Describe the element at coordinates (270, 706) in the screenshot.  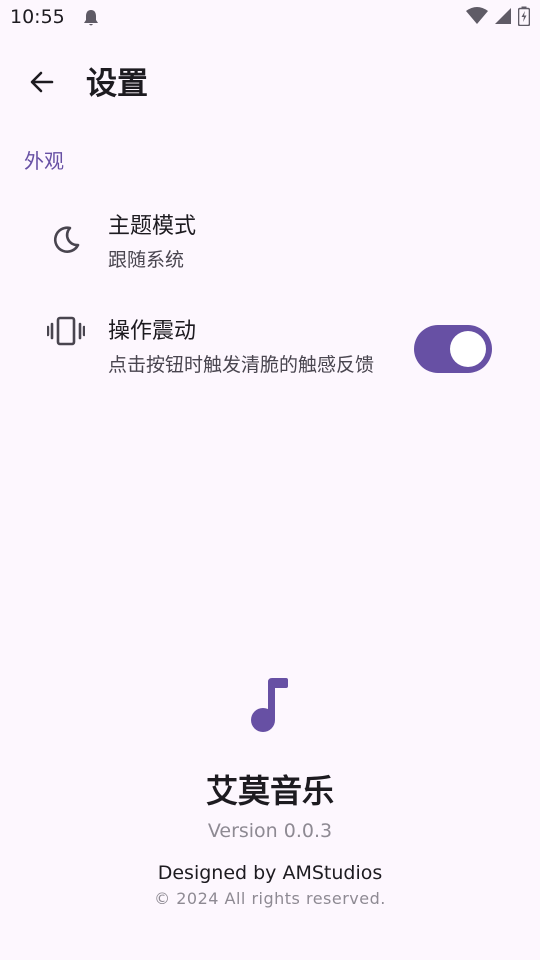
I see `music-note-icon` at that location.